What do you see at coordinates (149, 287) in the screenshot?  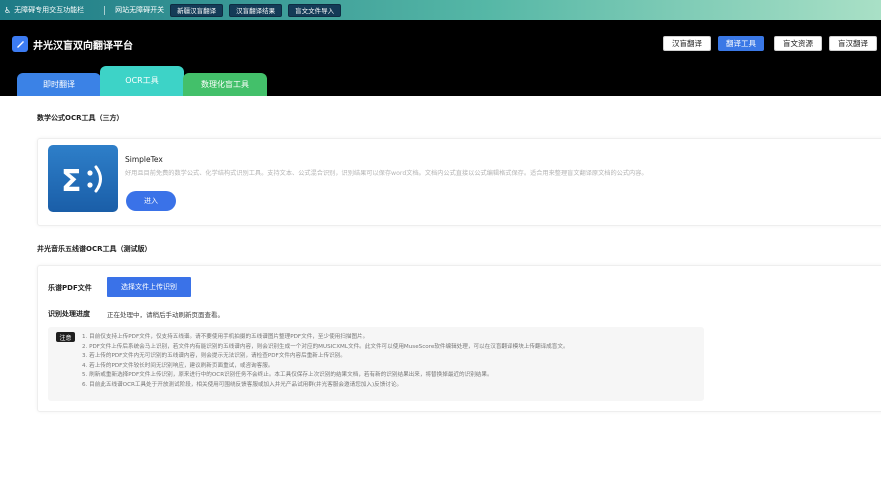 I see `upload-file-button: 选择文件上传识别` at bounding box center [149, 287].